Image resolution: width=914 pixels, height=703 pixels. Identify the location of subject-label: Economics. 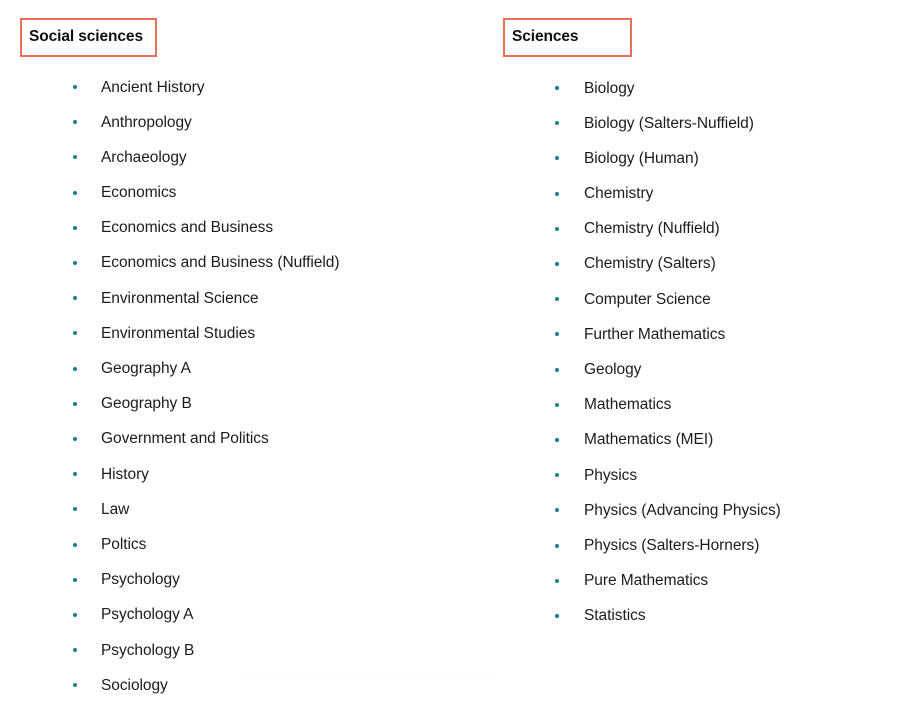
(139, 193).